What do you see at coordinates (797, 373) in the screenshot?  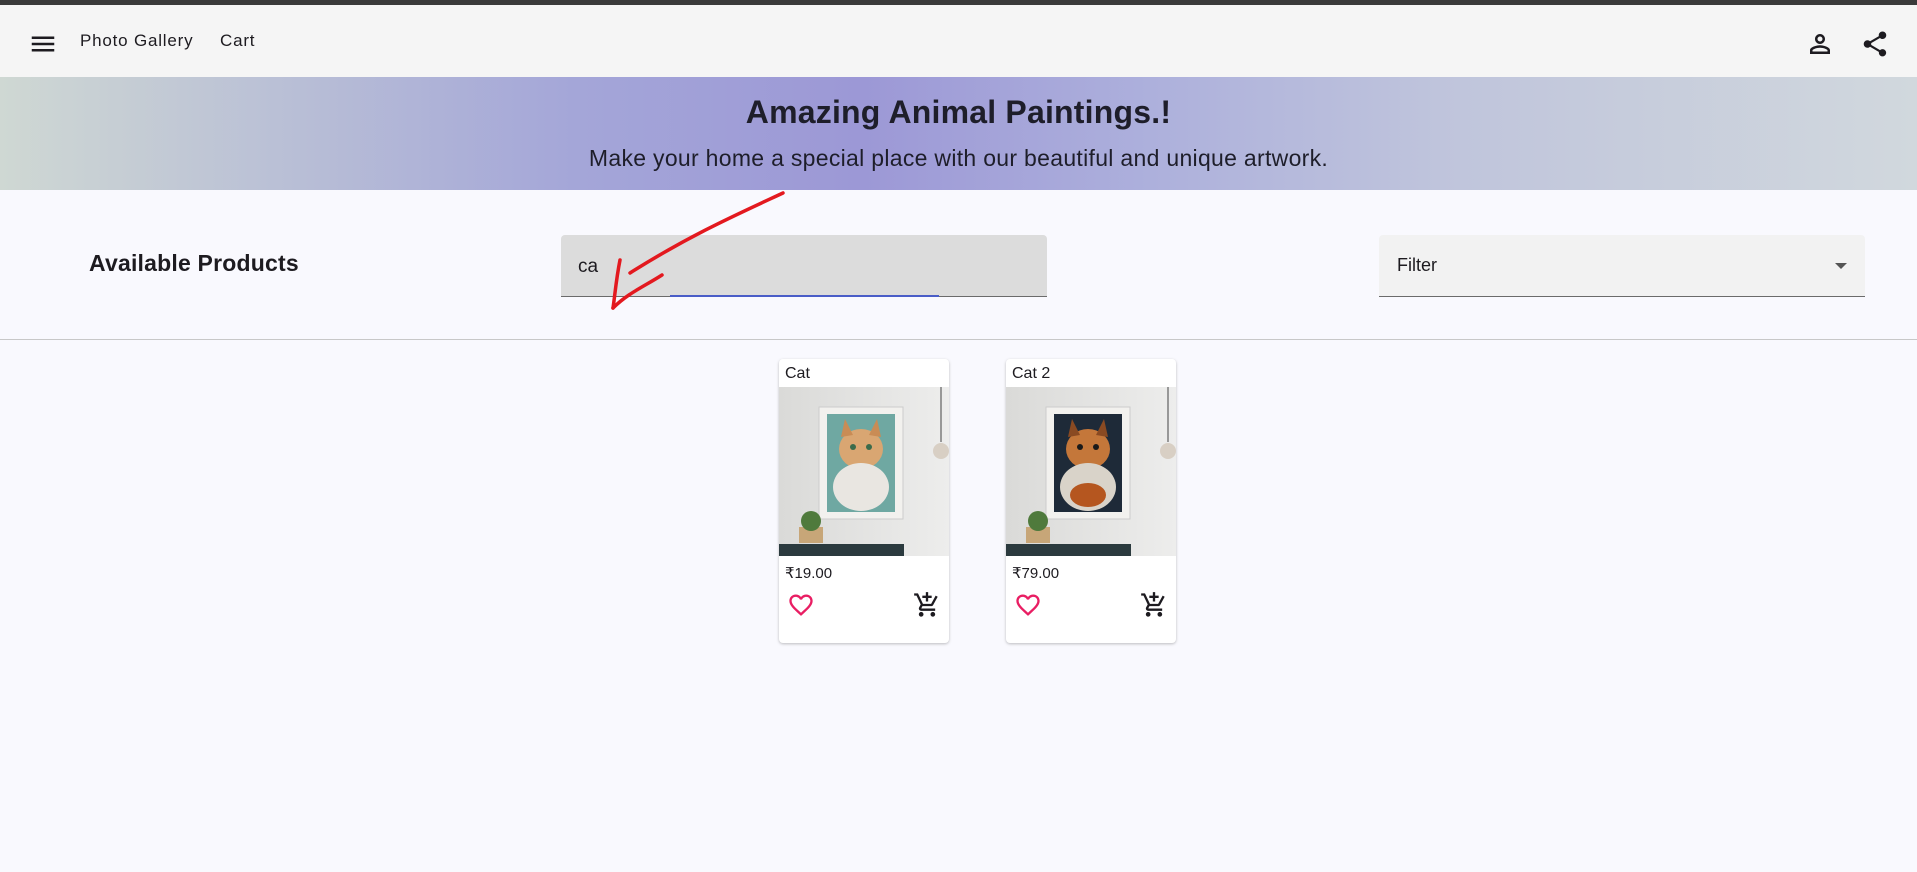 I see `product-title: Cat` at bounding box center [797, 373].